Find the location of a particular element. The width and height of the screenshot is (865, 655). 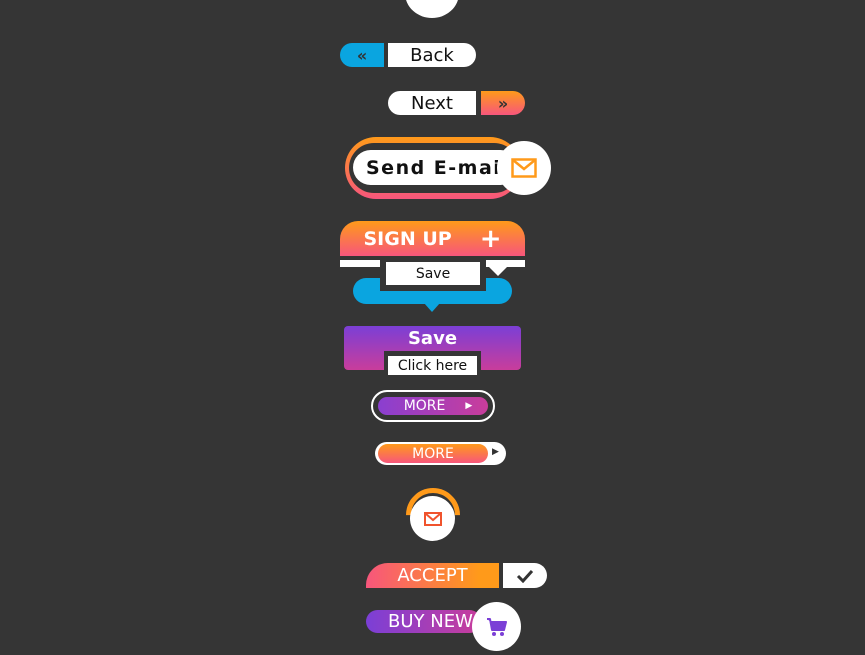

click-here-tooltip: Click here is located at coordinates (432, 365).